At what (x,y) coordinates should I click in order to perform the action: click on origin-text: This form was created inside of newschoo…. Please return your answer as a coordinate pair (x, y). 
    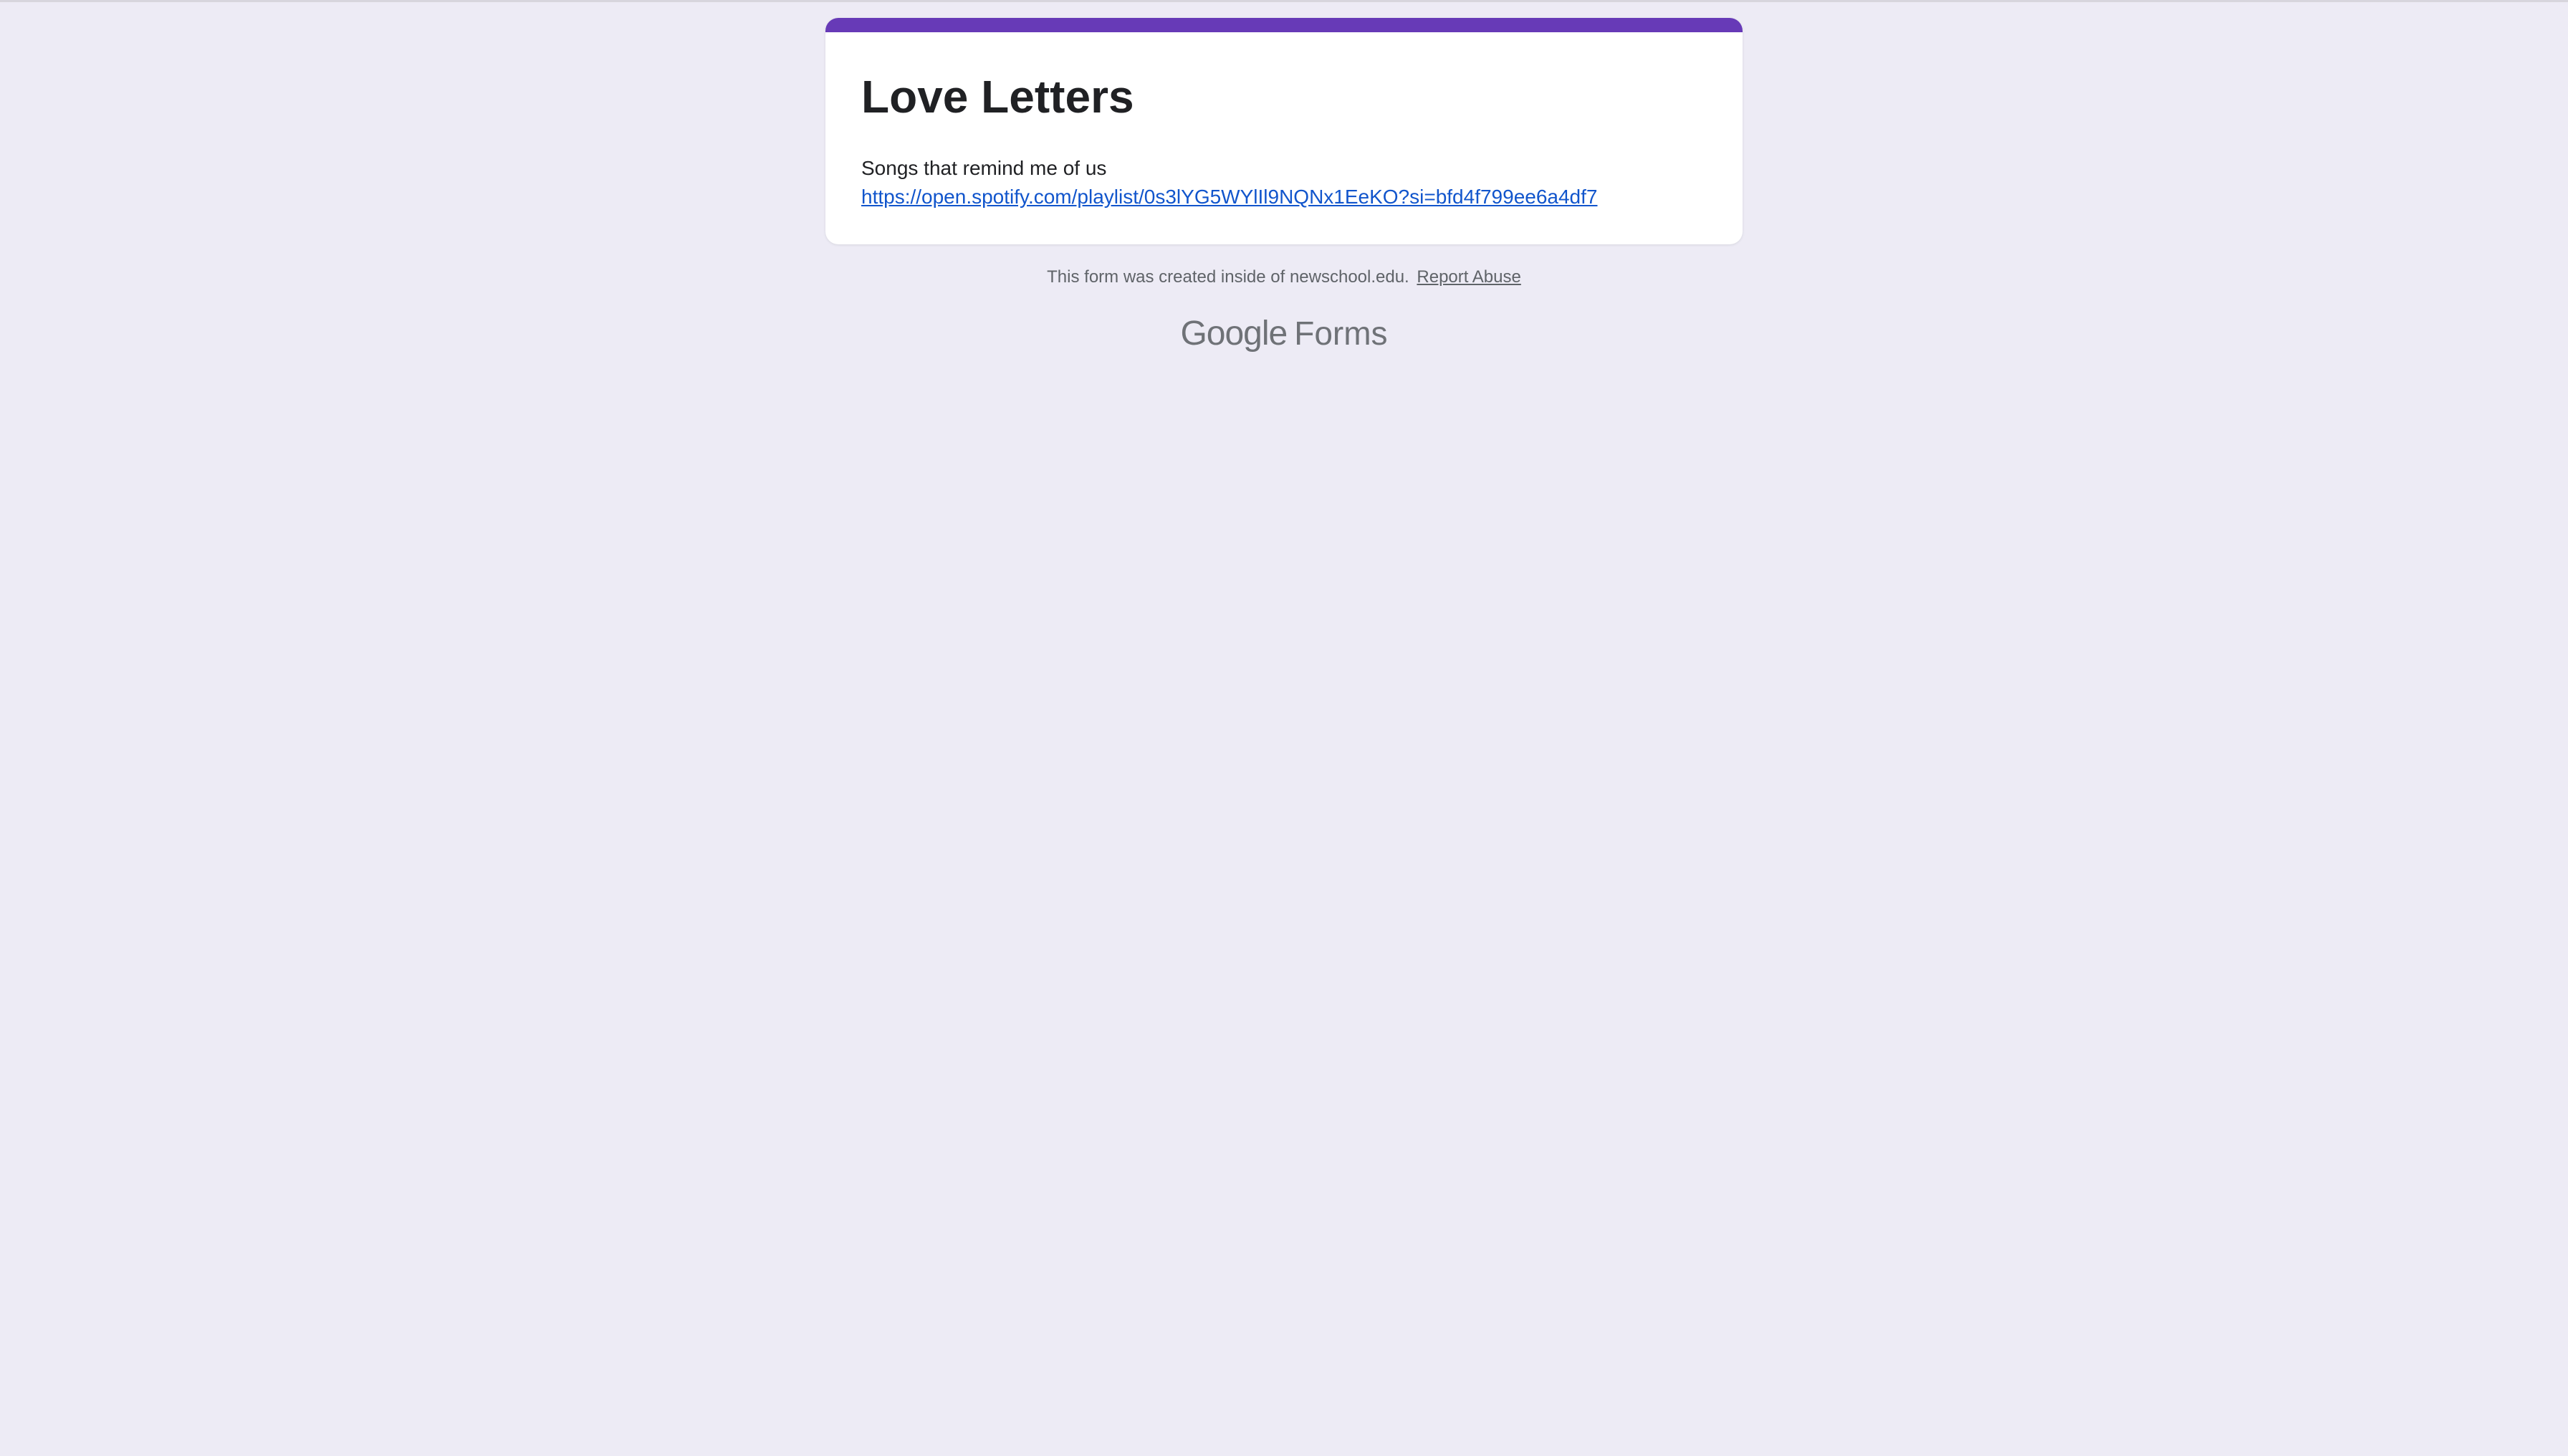
    Looking at the image, I should click on (1228, 277).